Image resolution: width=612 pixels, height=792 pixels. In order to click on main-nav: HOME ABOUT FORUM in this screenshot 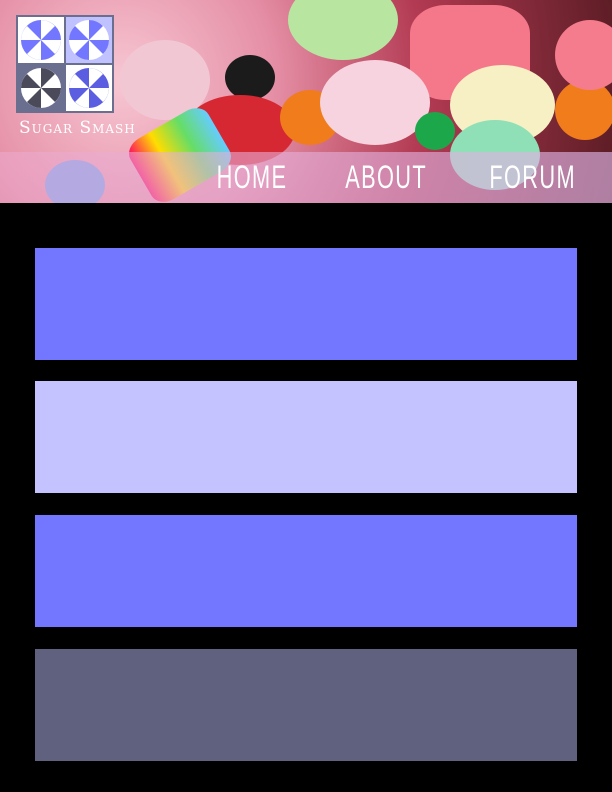, I will do `click(398, 177)`.